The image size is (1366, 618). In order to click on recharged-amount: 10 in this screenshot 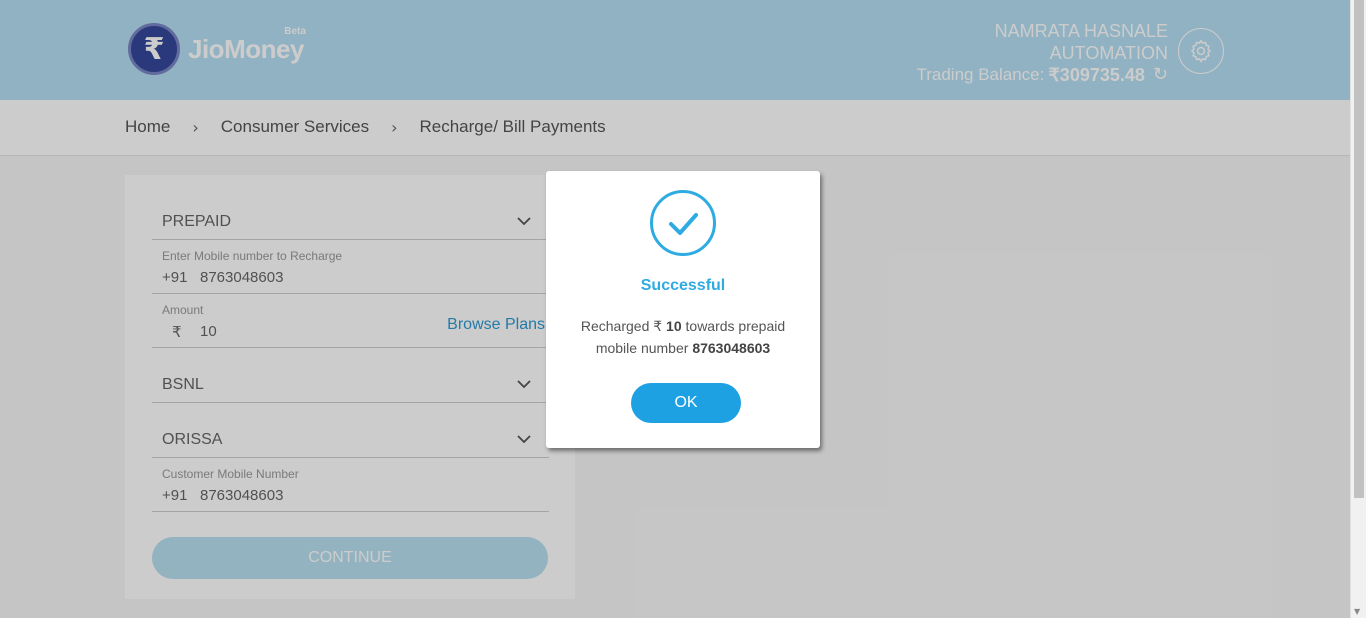, I will do `click(674, 326)`.